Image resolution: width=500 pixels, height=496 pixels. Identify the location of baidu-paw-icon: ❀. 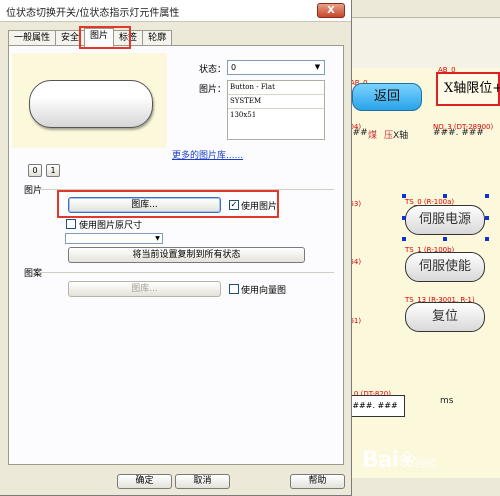
(407, 460).